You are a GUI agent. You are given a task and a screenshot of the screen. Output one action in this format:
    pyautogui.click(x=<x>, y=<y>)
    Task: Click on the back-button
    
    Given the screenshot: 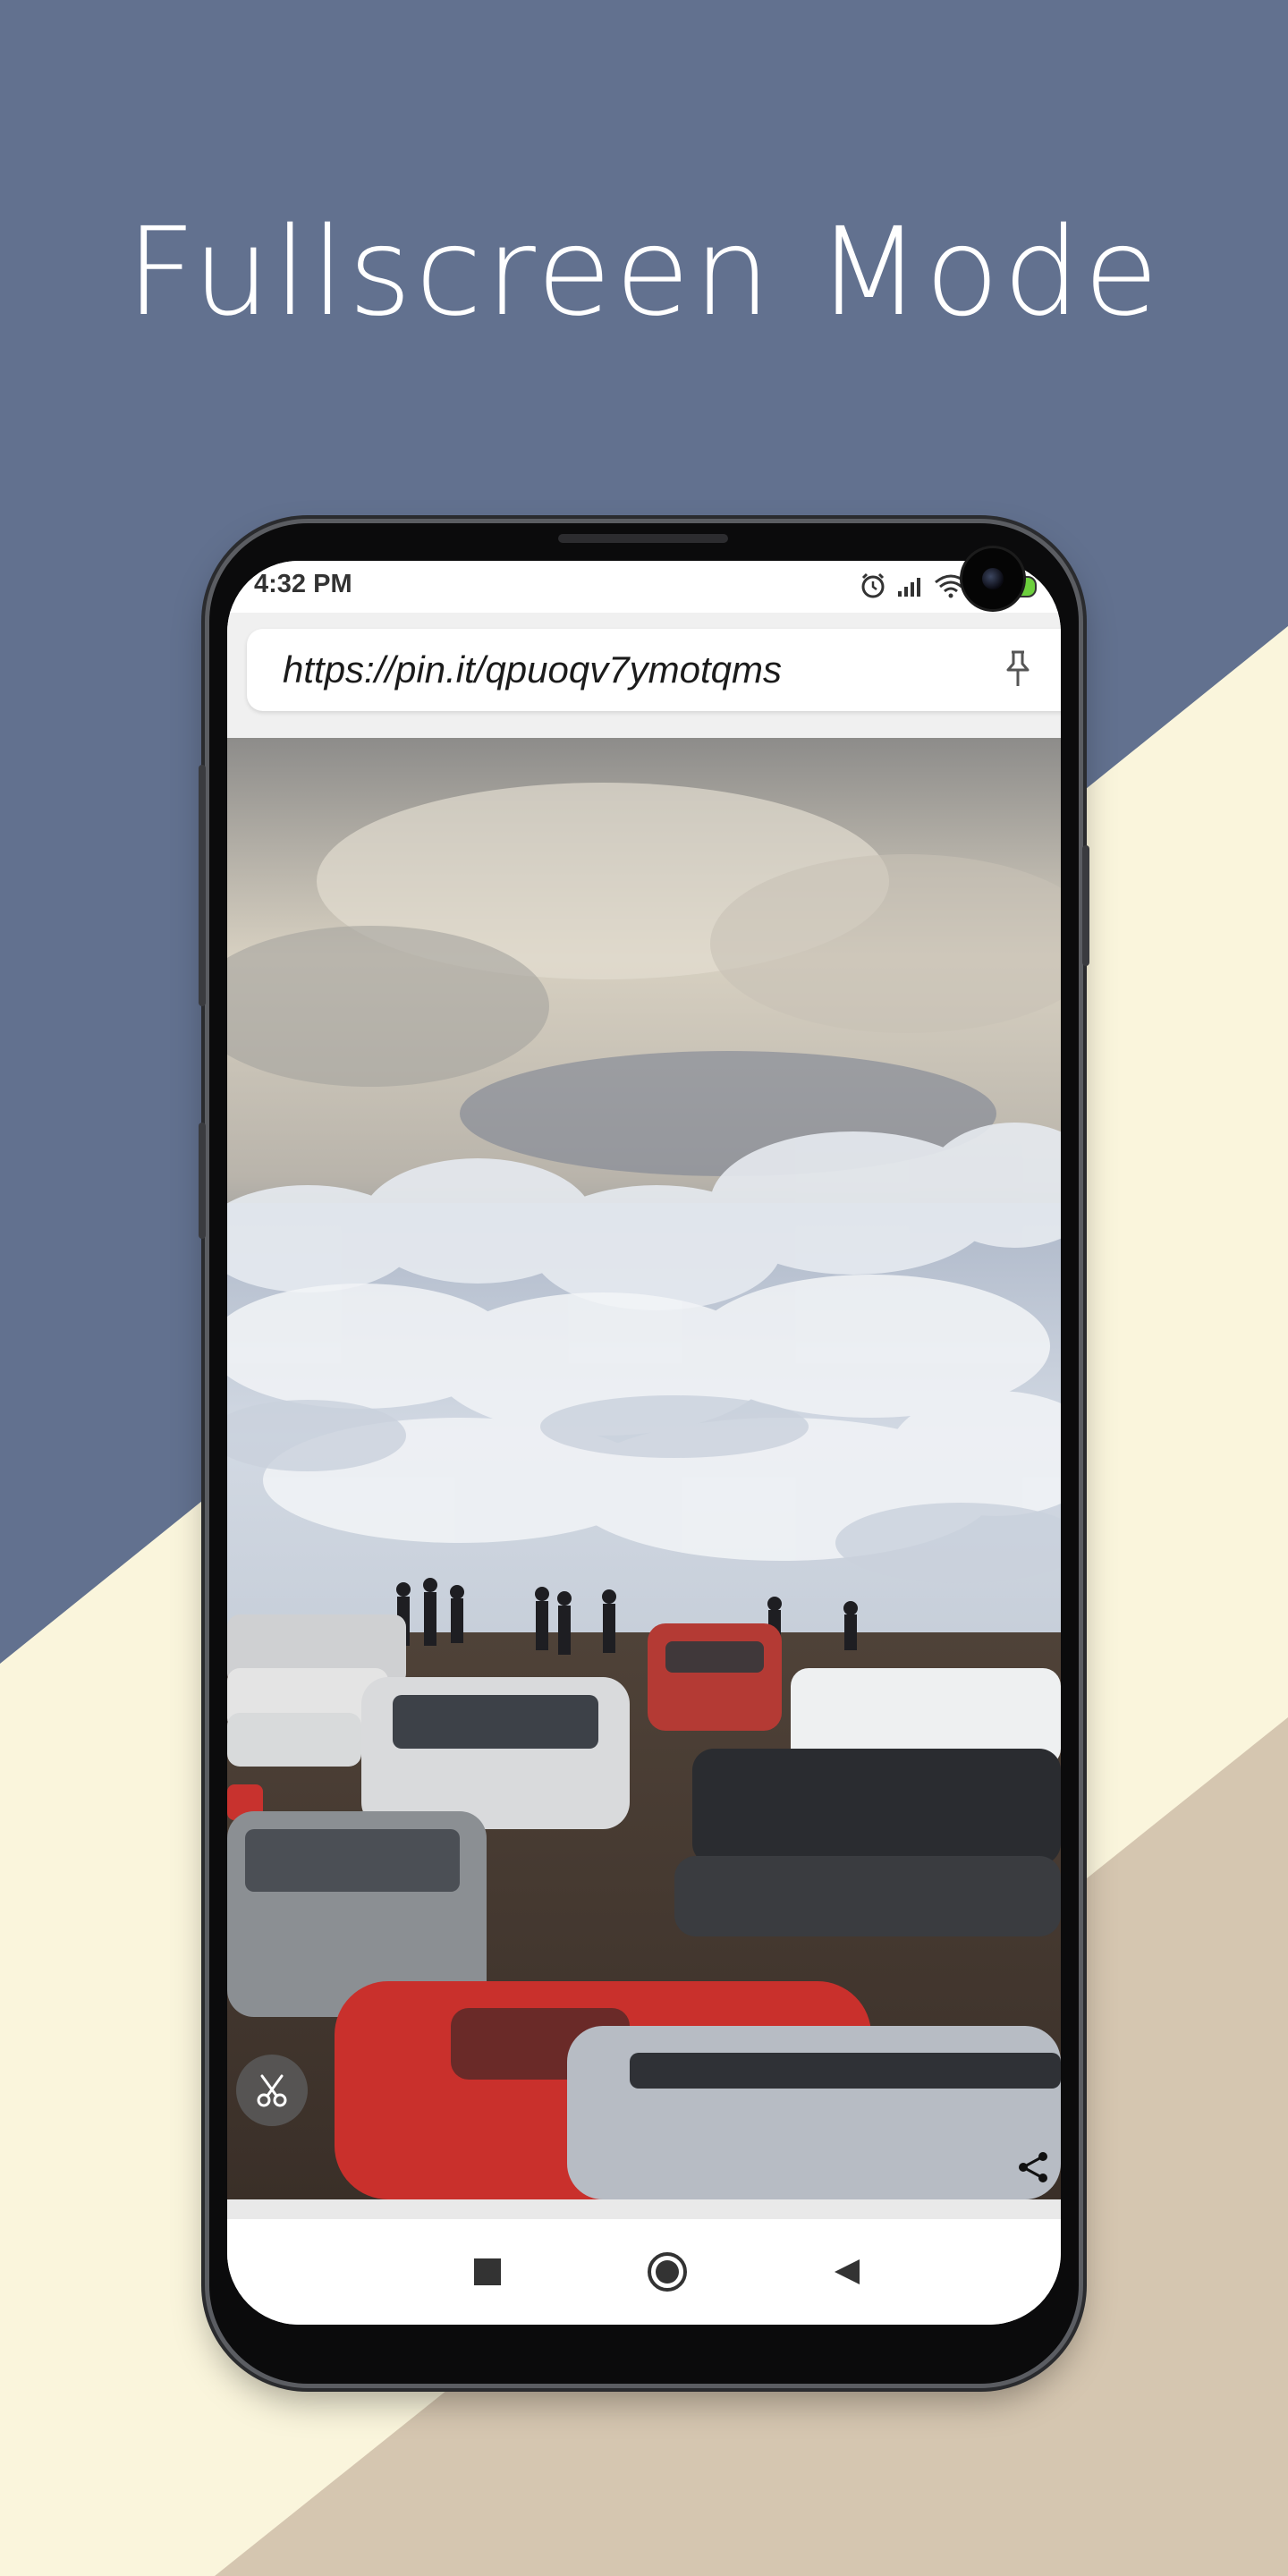 What is the action you would take?
    pyautogui.click(x=847, y=2272)
    